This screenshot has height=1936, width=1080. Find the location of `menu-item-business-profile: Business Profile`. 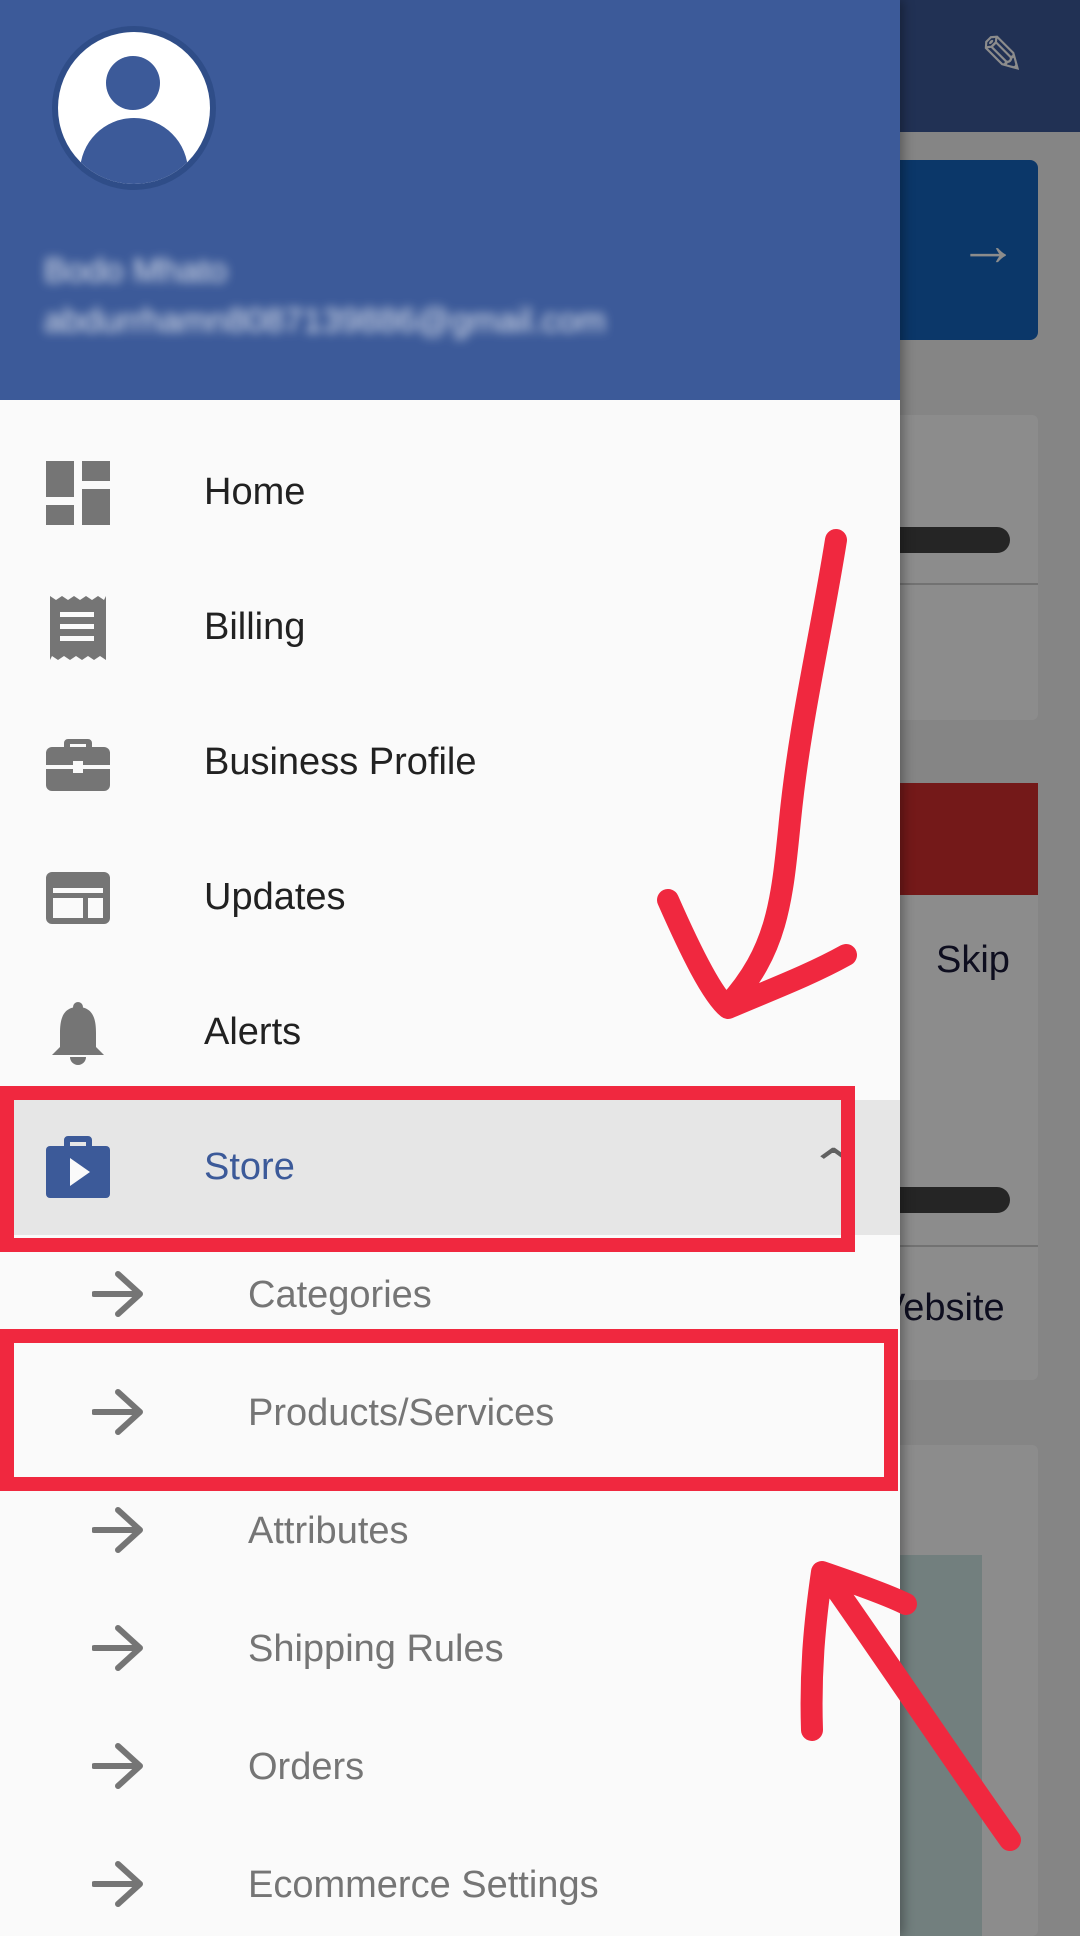

menu-item-business-profile: Business Profile is located at coordinates (450, 762).